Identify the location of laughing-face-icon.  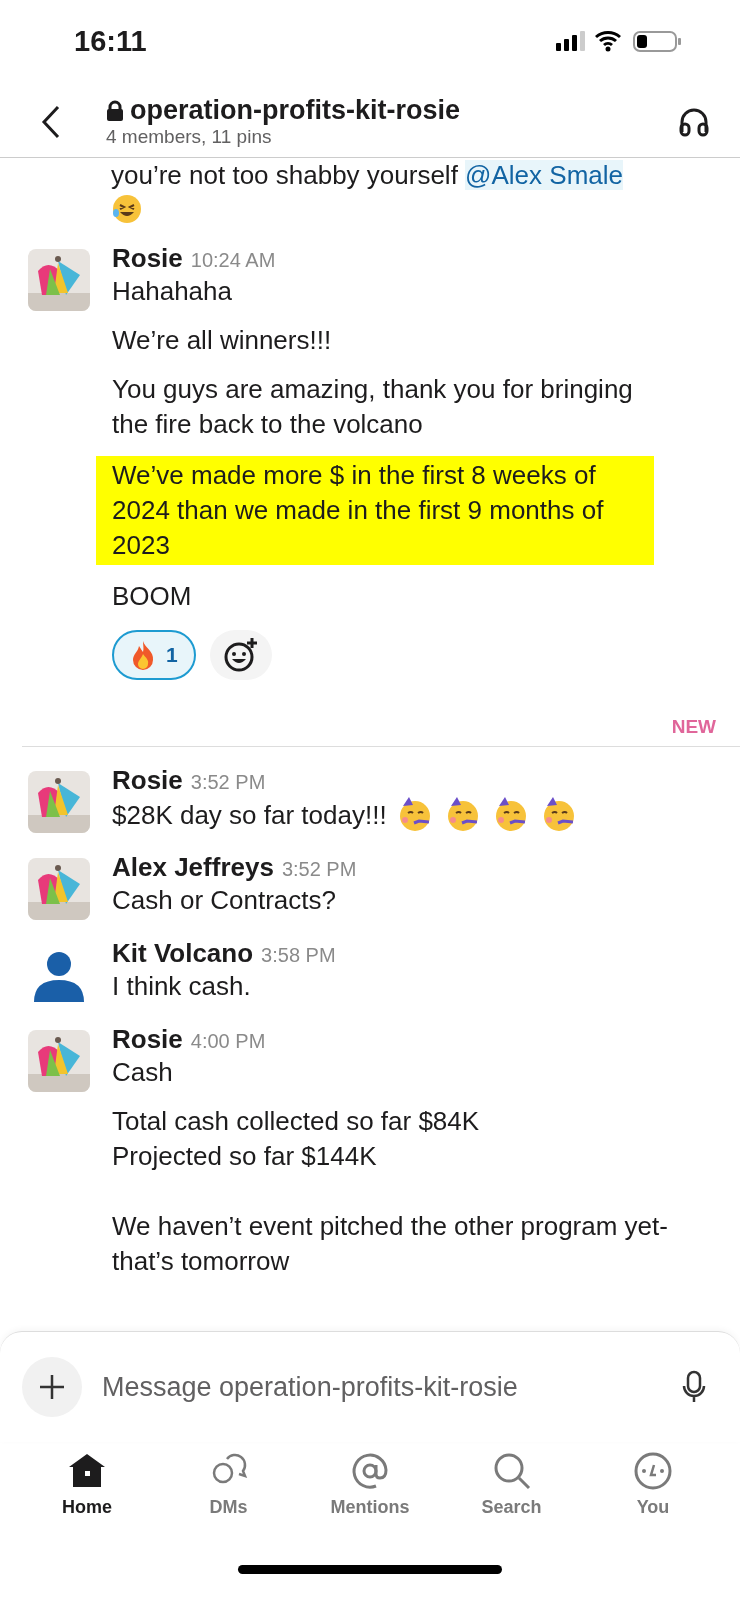
(127, 209).